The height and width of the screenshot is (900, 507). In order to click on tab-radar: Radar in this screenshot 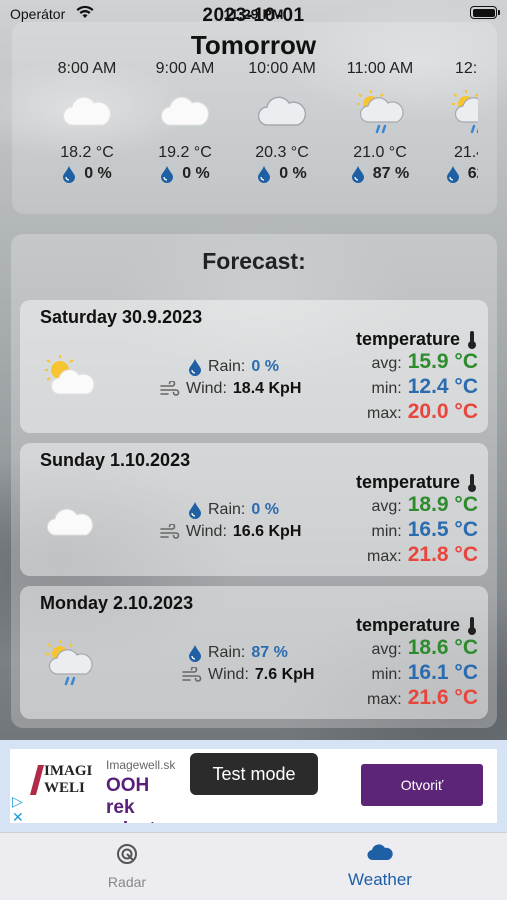, I will do `click(127, 866)`.